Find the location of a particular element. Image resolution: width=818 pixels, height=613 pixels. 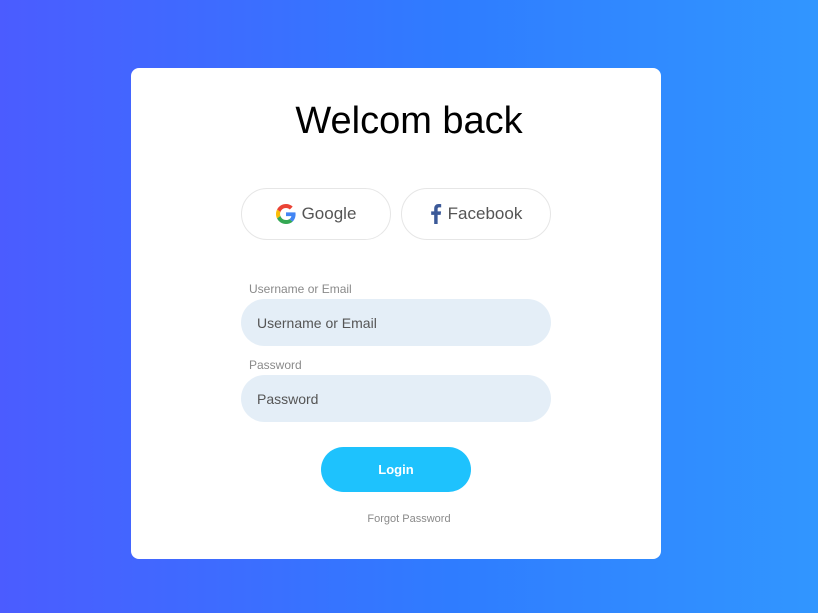

page-title: Welcom back is located at coordinates (409, 121).